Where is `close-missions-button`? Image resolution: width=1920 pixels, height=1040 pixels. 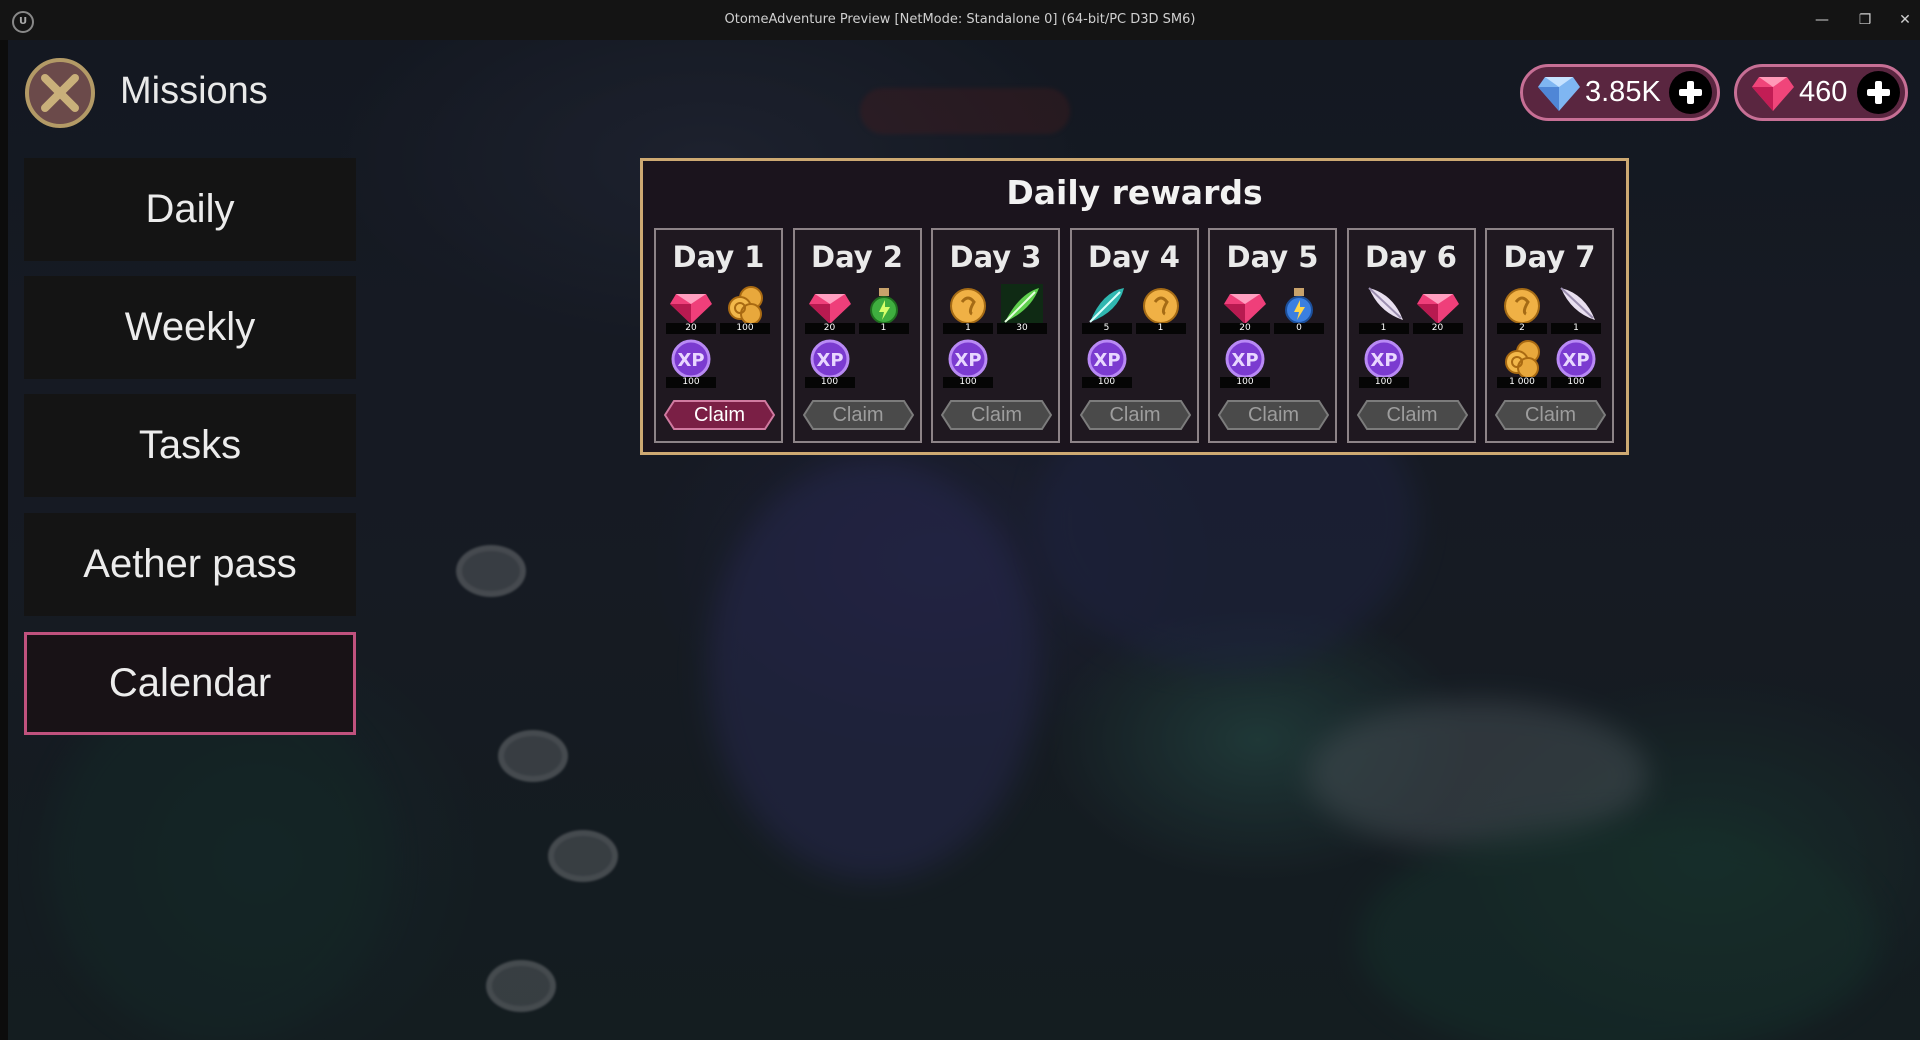 close-missions-button is located at coordinates (60, 93).